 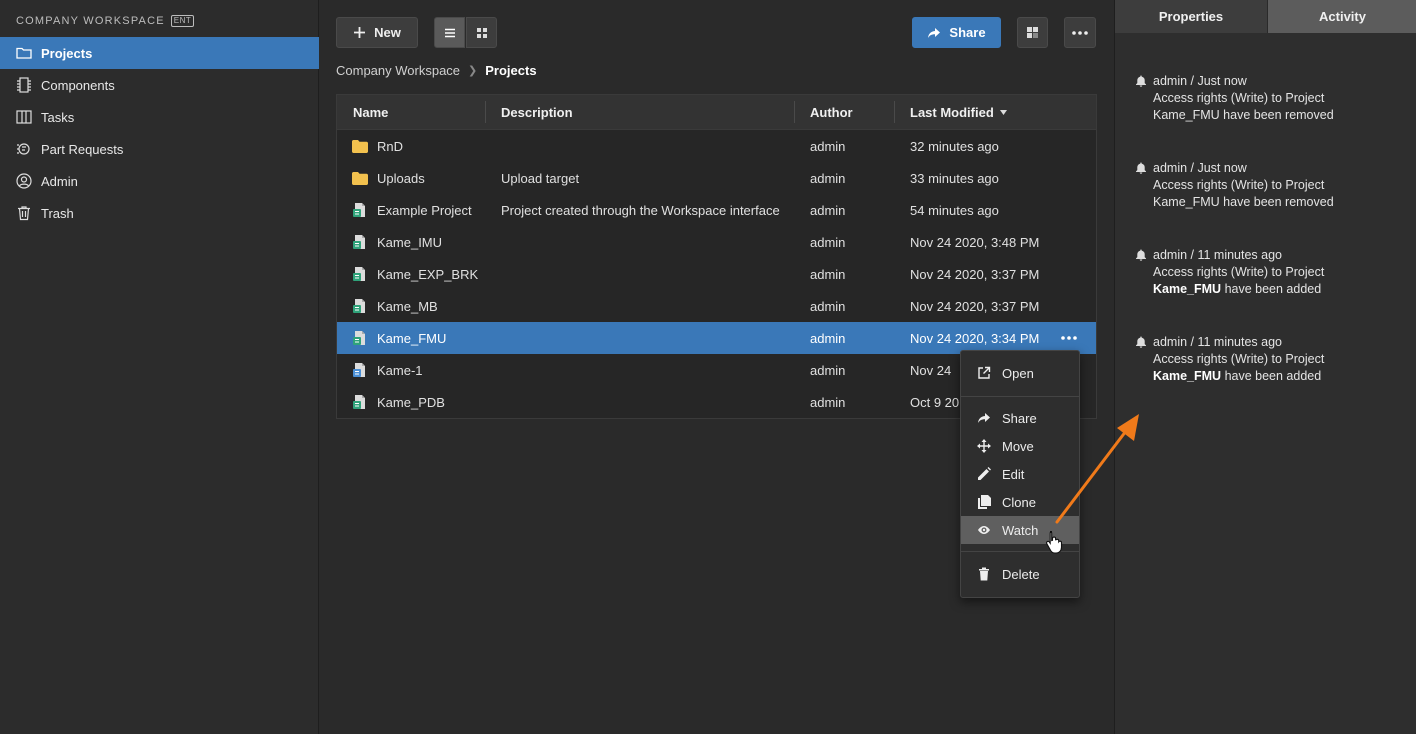 I want to click on row-last-modified: Oct 9 20, so click(x=935, y=402).